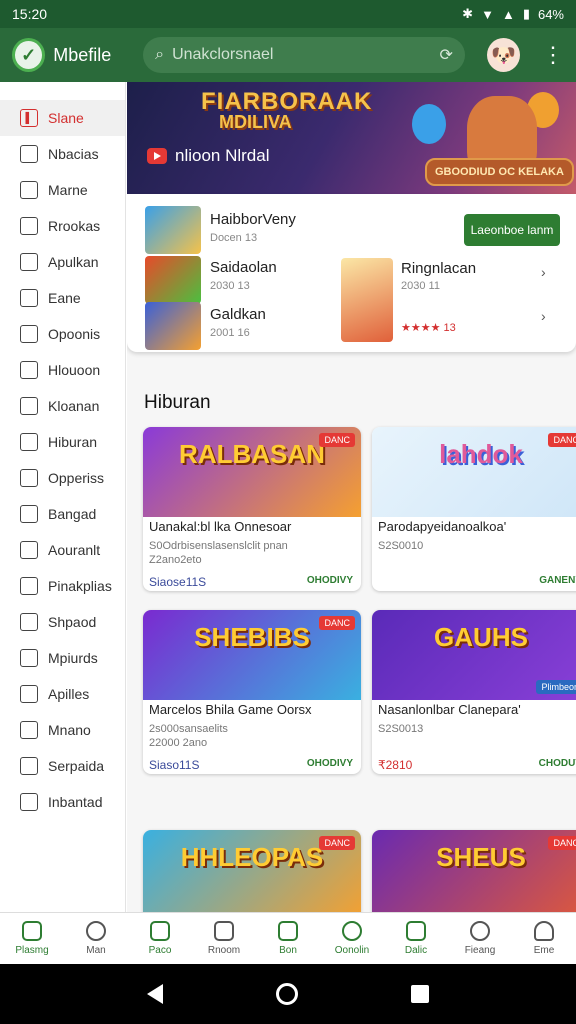 This screenshot has height=1024, width=576. I want to click on sidebar-item-label: Inbantad, so click(75, 802).